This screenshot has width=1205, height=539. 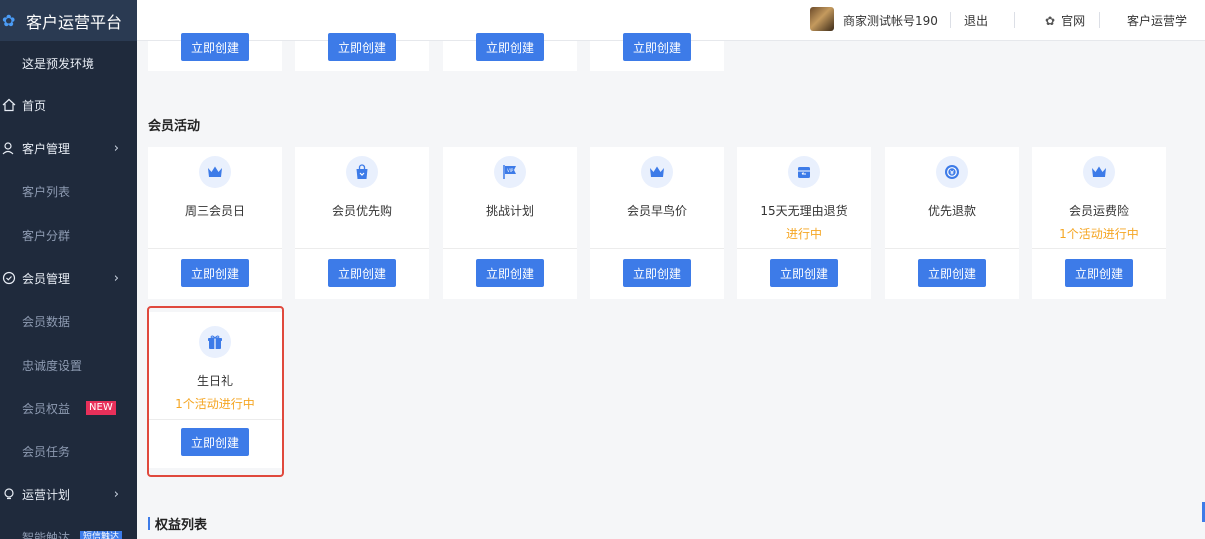 I want to click on sidebar-item-ops-plan: 运营计划 ›, so click(x=68, y=494).